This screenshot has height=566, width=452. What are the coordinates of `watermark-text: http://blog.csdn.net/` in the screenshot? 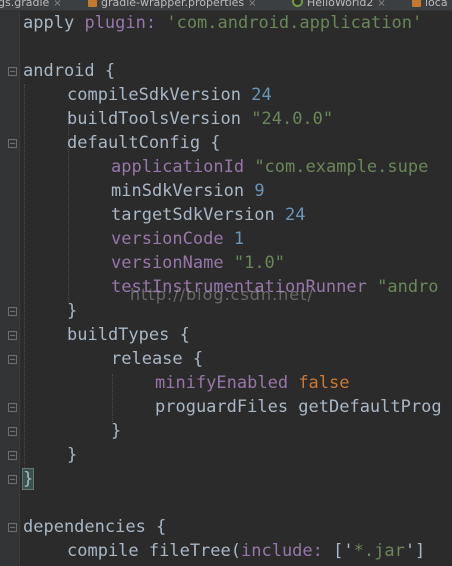 It's located at (222, 294).